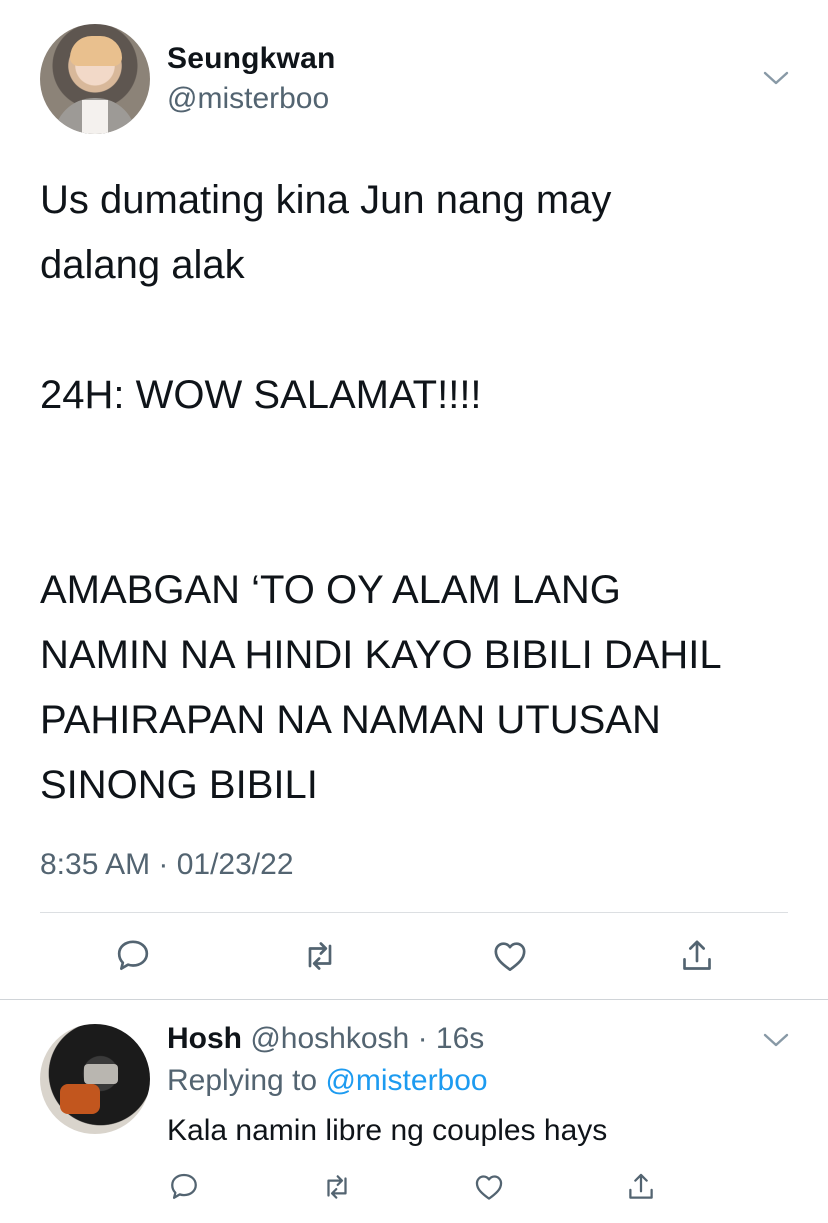 The image size is (828, 1223). What do you see at coordinates (95, 79) in the screenshot?
I see `author-avatar` at bounding box center [95, 79].